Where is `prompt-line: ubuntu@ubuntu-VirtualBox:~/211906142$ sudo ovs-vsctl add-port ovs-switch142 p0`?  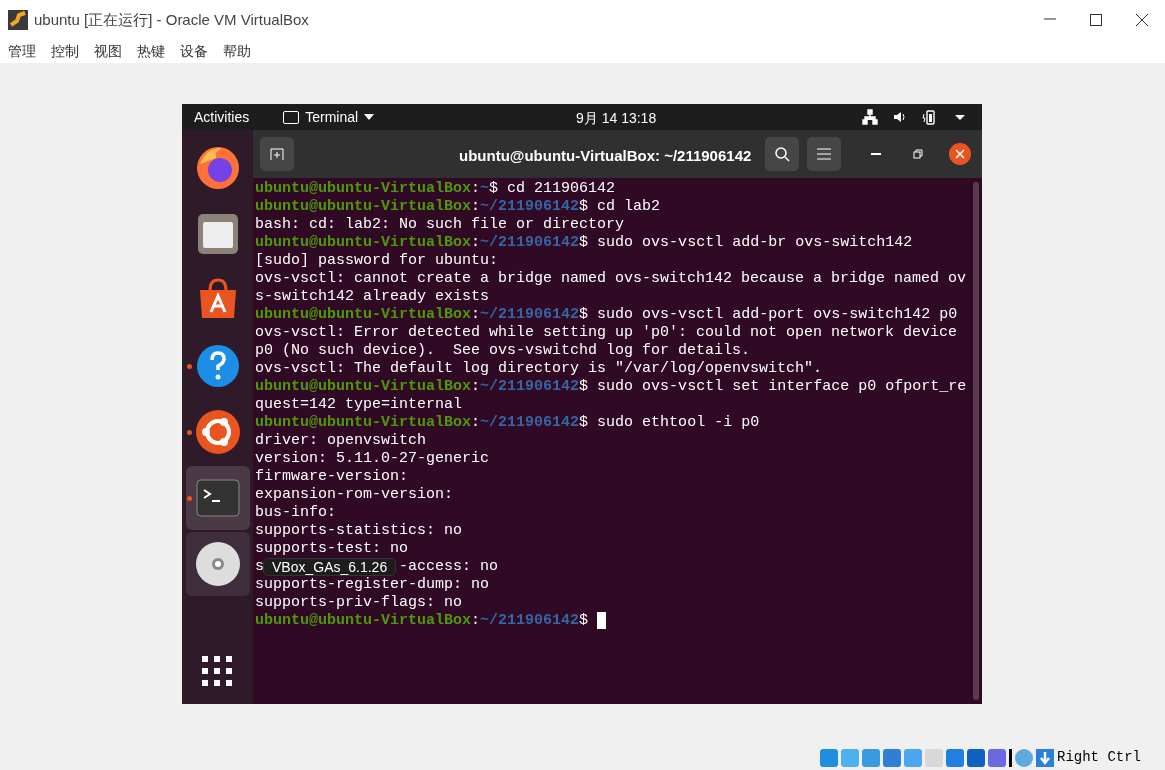
prompt-line: ubuntu@ubuntu-VirtualBox:~/211906142$ sudo ovs-vsctl add-port ovs-switch142 p0 is located at coordinates (606, 315).